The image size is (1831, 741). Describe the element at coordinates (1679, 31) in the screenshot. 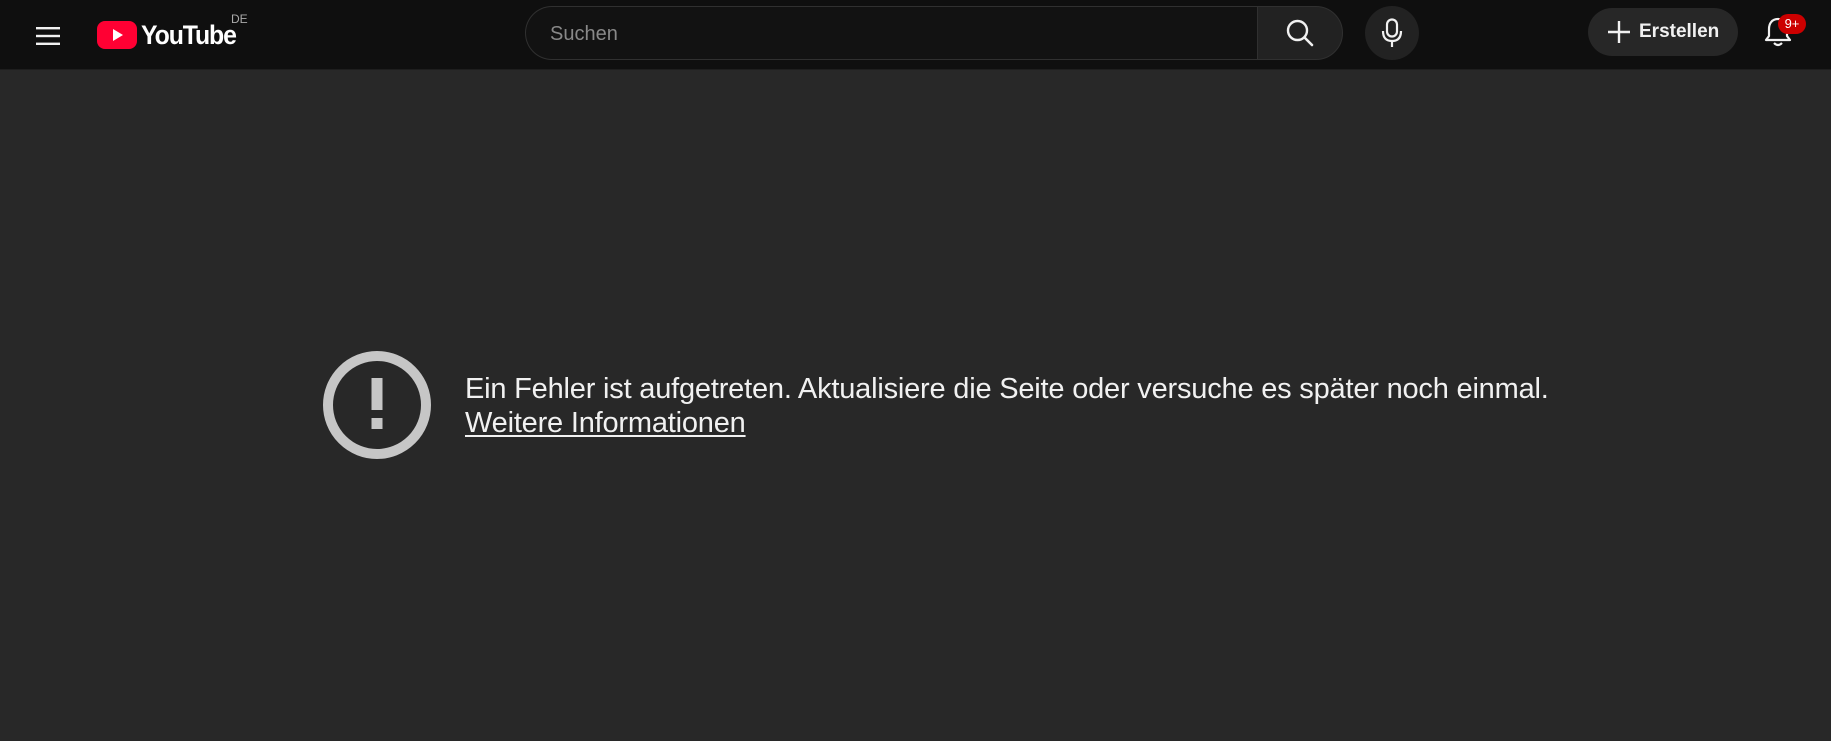

I see `create-button-label: Erstellen` at that location.